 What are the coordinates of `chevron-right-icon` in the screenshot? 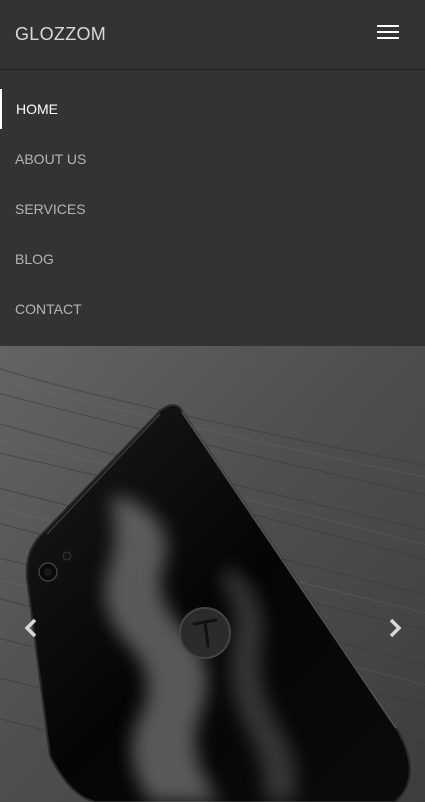 It's located at (395, 628).